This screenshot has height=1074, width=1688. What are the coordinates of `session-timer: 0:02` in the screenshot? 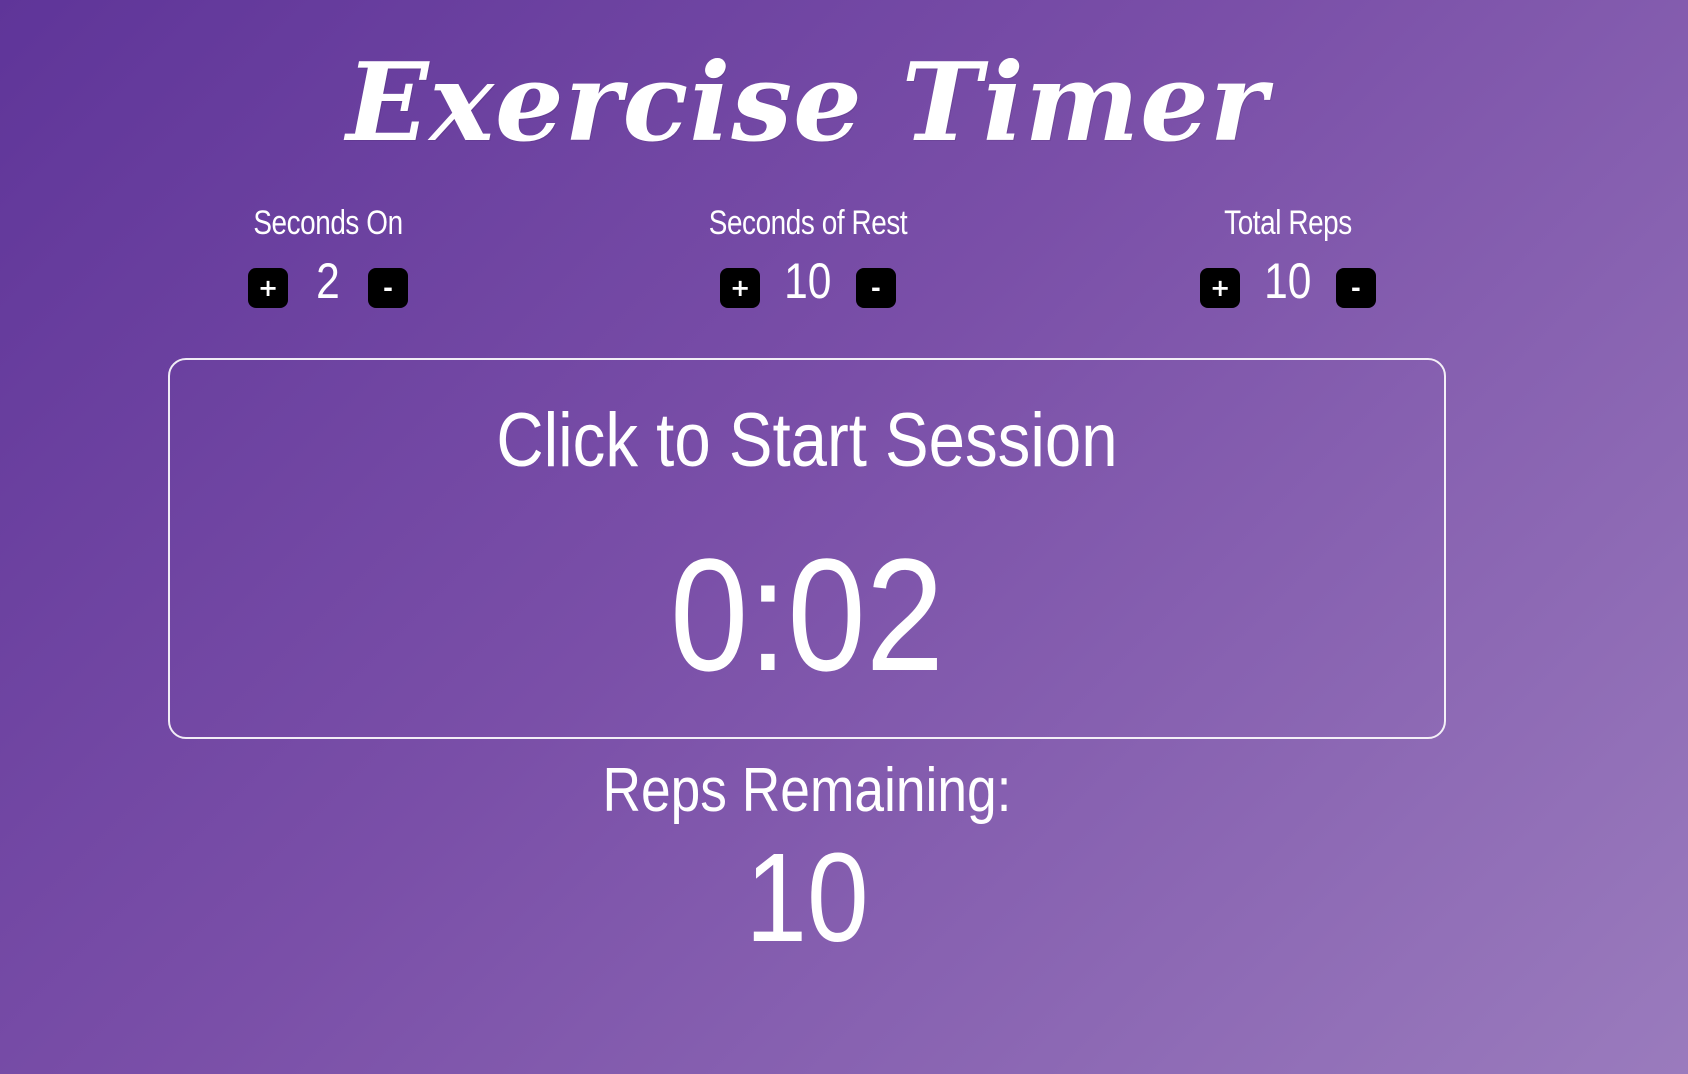 It's located at (807, 614).